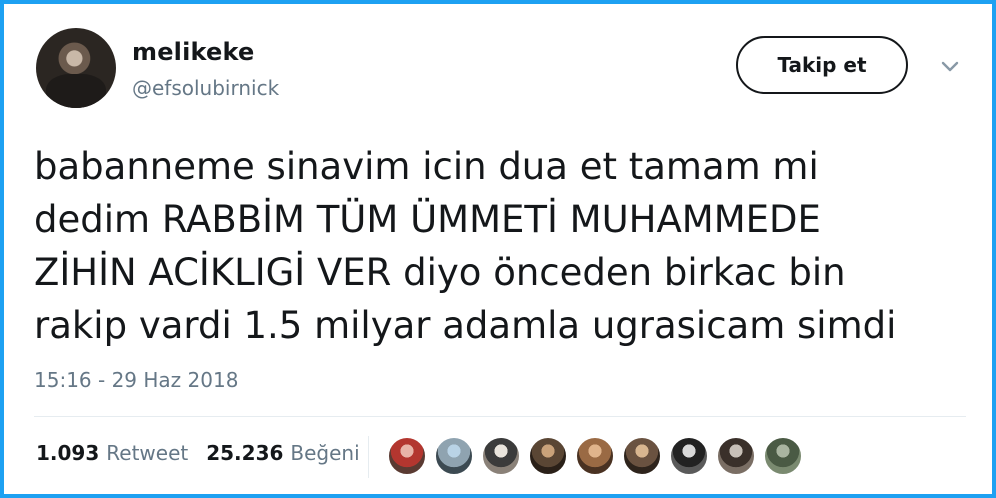 Image resolution: width=996 pixels, height=498 pixels. What do you see at coordinates (950, 67) in the screenshot?
I see `chevron-down-icon` at bounding box center [950, 67].